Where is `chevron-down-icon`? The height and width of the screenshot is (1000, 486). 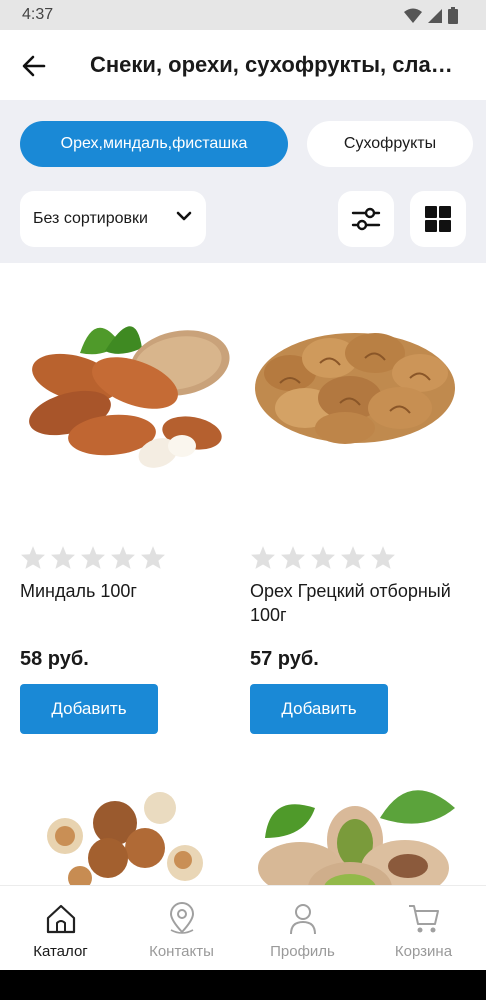
chevron-down-icon is located at coordinates (184, 216).